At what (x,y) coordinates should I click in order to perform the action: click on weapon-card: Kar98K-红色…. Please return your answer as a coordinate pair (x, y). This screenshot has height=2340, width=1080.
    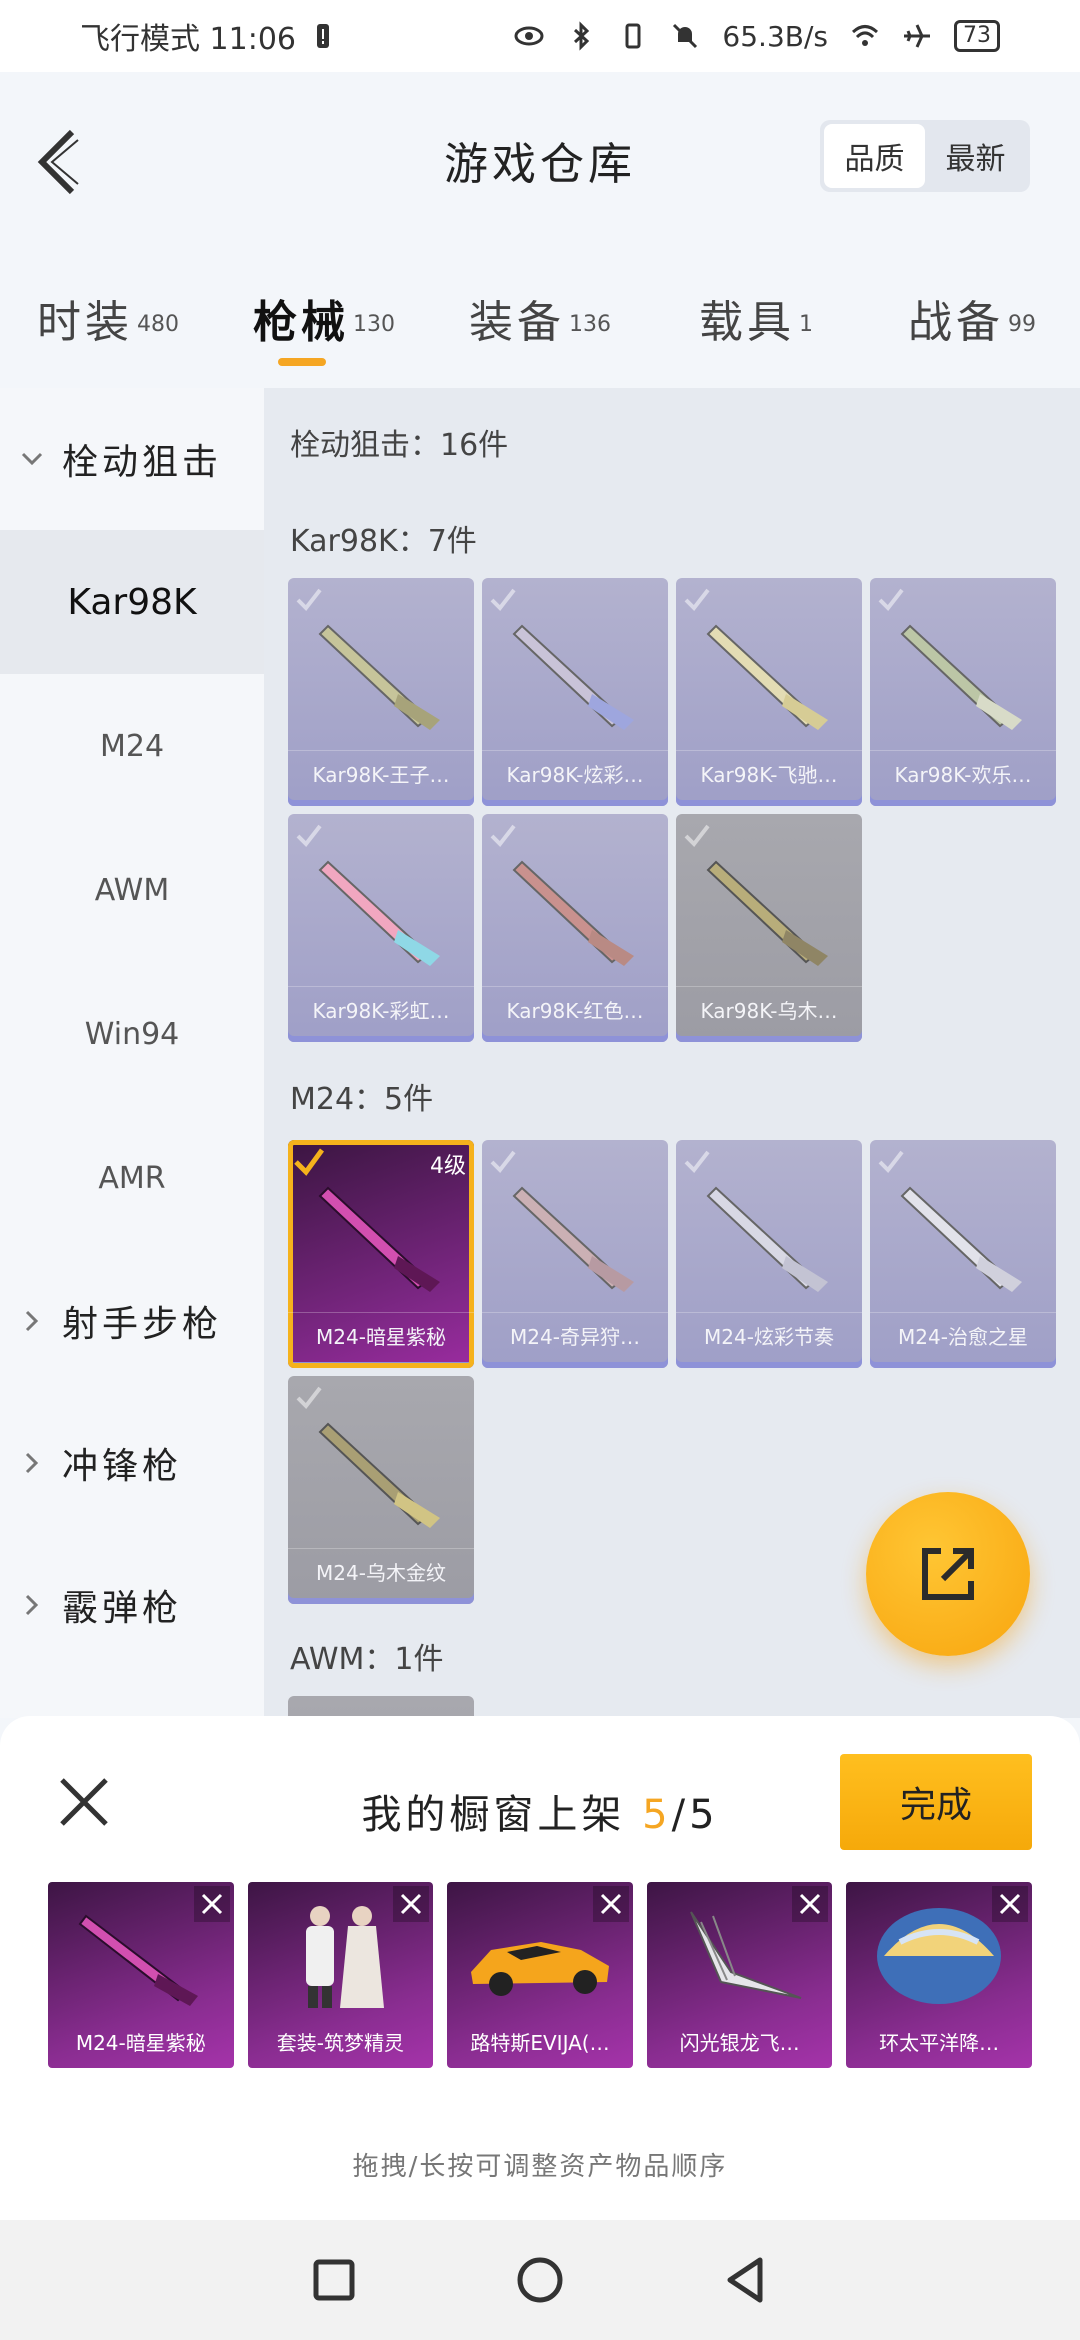
    Looking at the image, I should click on (575, 928).